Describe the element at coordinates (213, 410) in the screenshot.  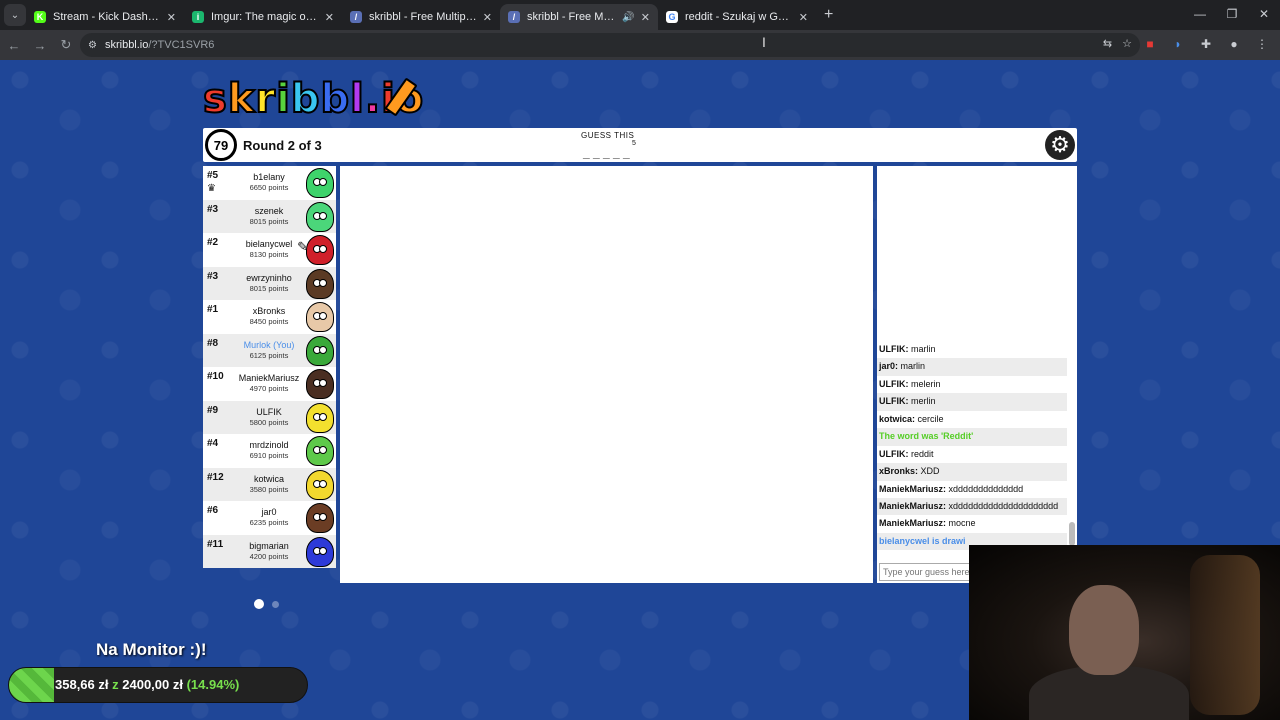
I see `player-rank: #9` at that location.